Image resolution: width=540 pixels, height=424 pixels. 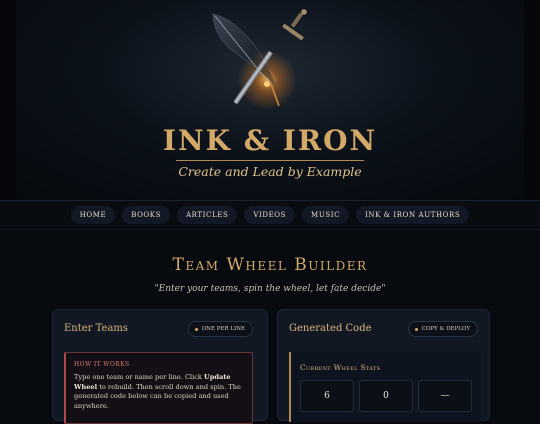 I want to click on wheel-stats-box: Current Wheel Stats 6 0 —, so click(x=385, y=387).